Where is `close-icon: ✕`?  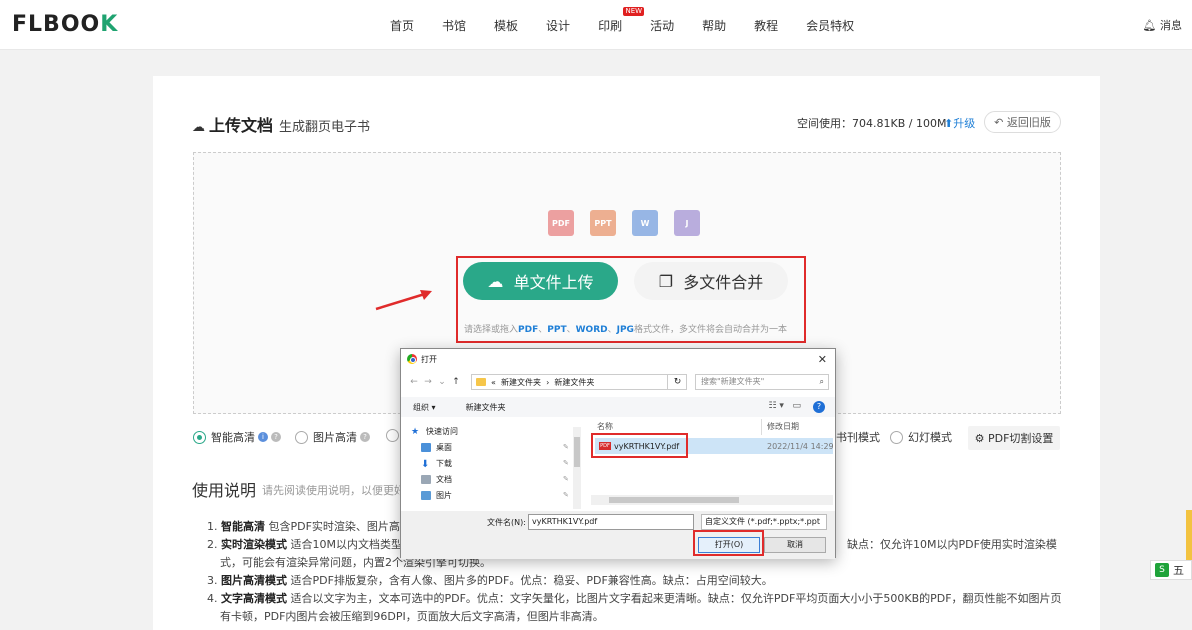 close-icon: ✕ is located at coordinates (822, 359).